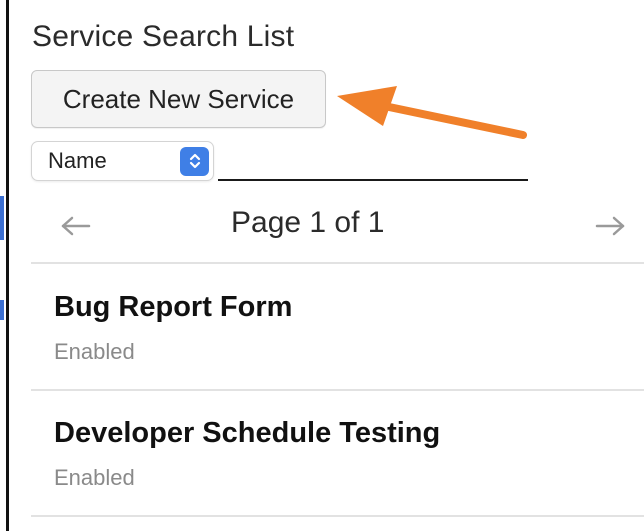 The width and height of the screenshot is (644, 531). Describe the element at coordinates (610, 228) in the screenshot. I see `arrow-right-icon` at that location.